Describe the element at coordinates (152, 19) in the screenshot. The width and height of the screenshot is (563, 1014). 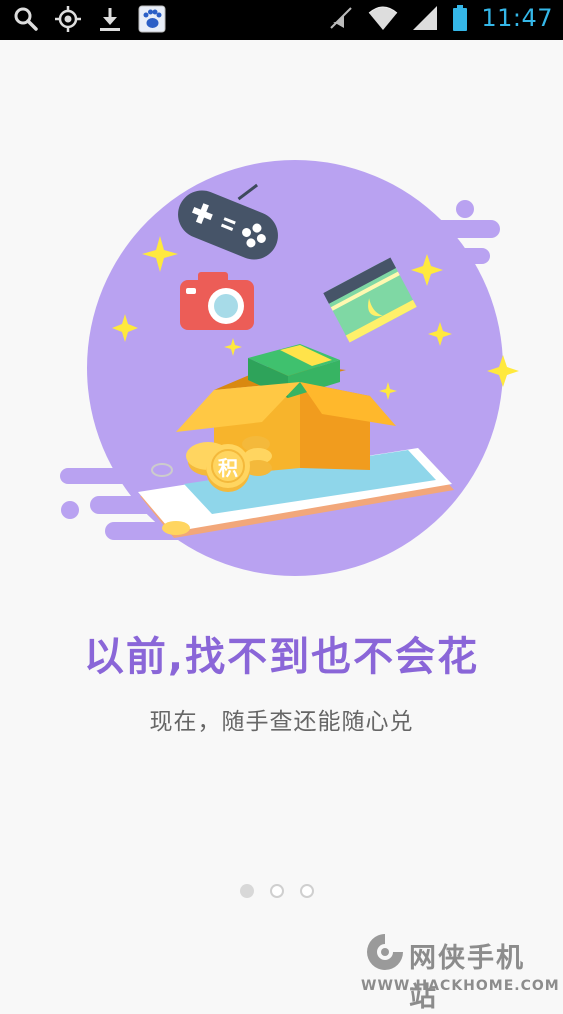
I see `baidu-app-icon` at that location.